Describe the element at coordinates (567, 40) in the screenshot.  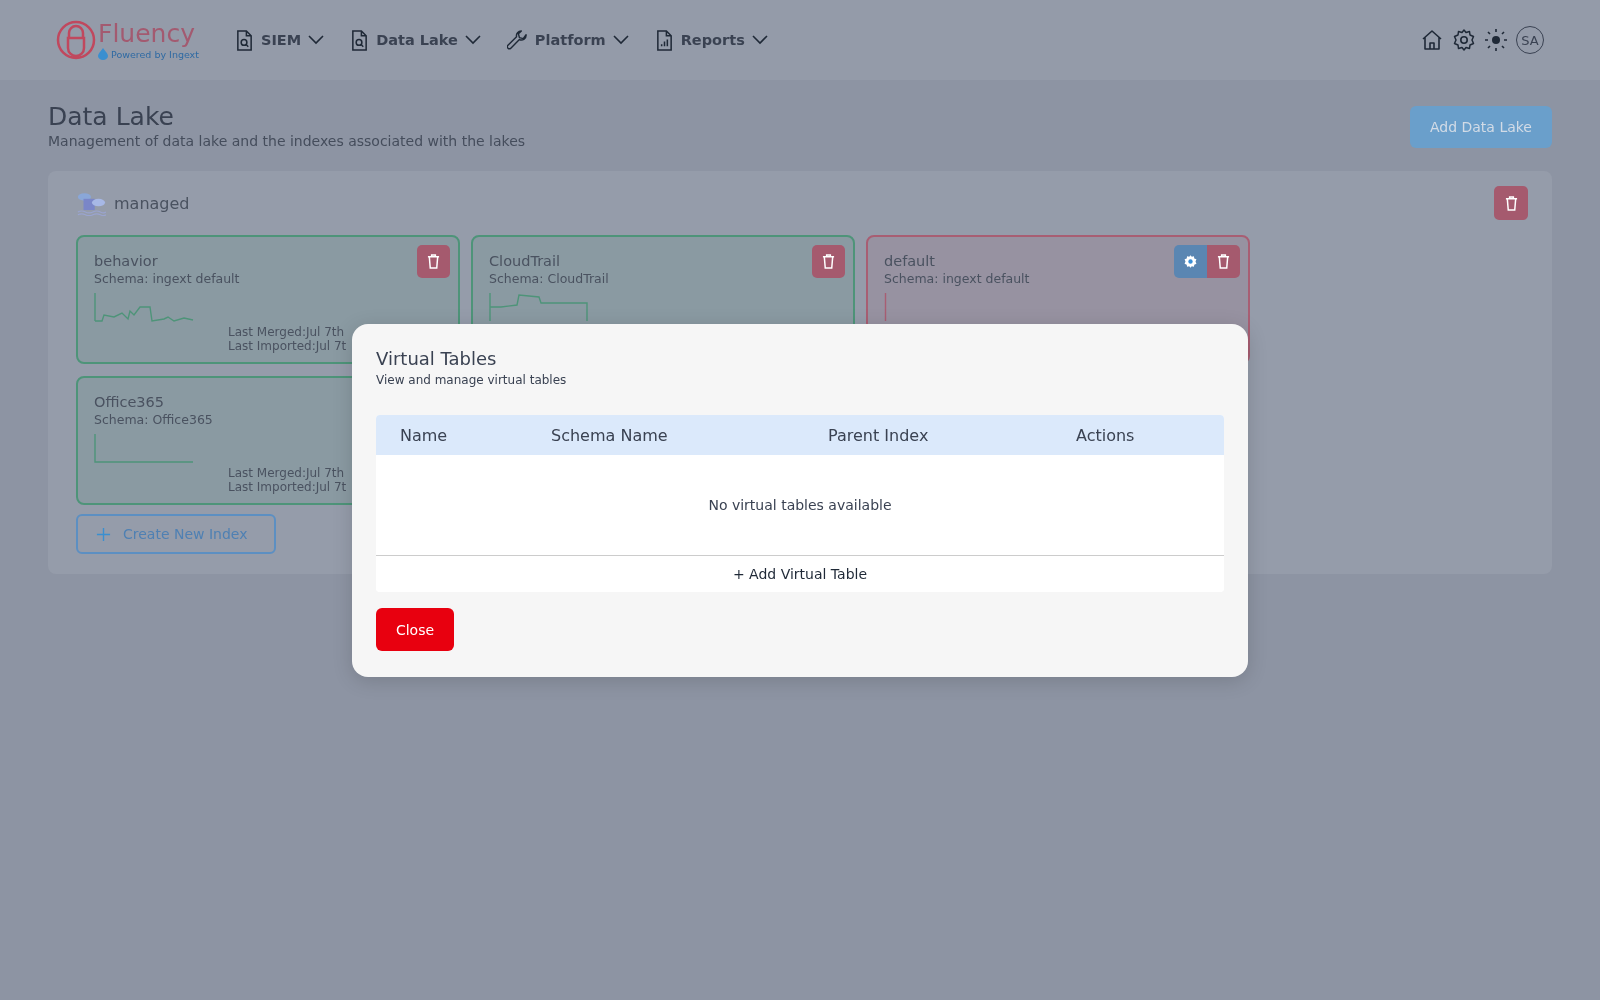
I see `nav-menu-button: Platform` at that location.